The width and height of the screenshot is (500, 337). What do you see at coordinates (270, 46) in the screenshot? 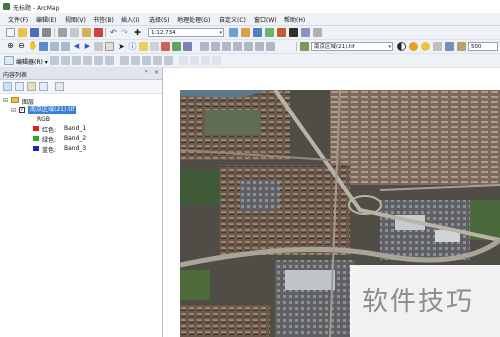
I see `rotate-tool-icon` at bounding box center [270, 46].